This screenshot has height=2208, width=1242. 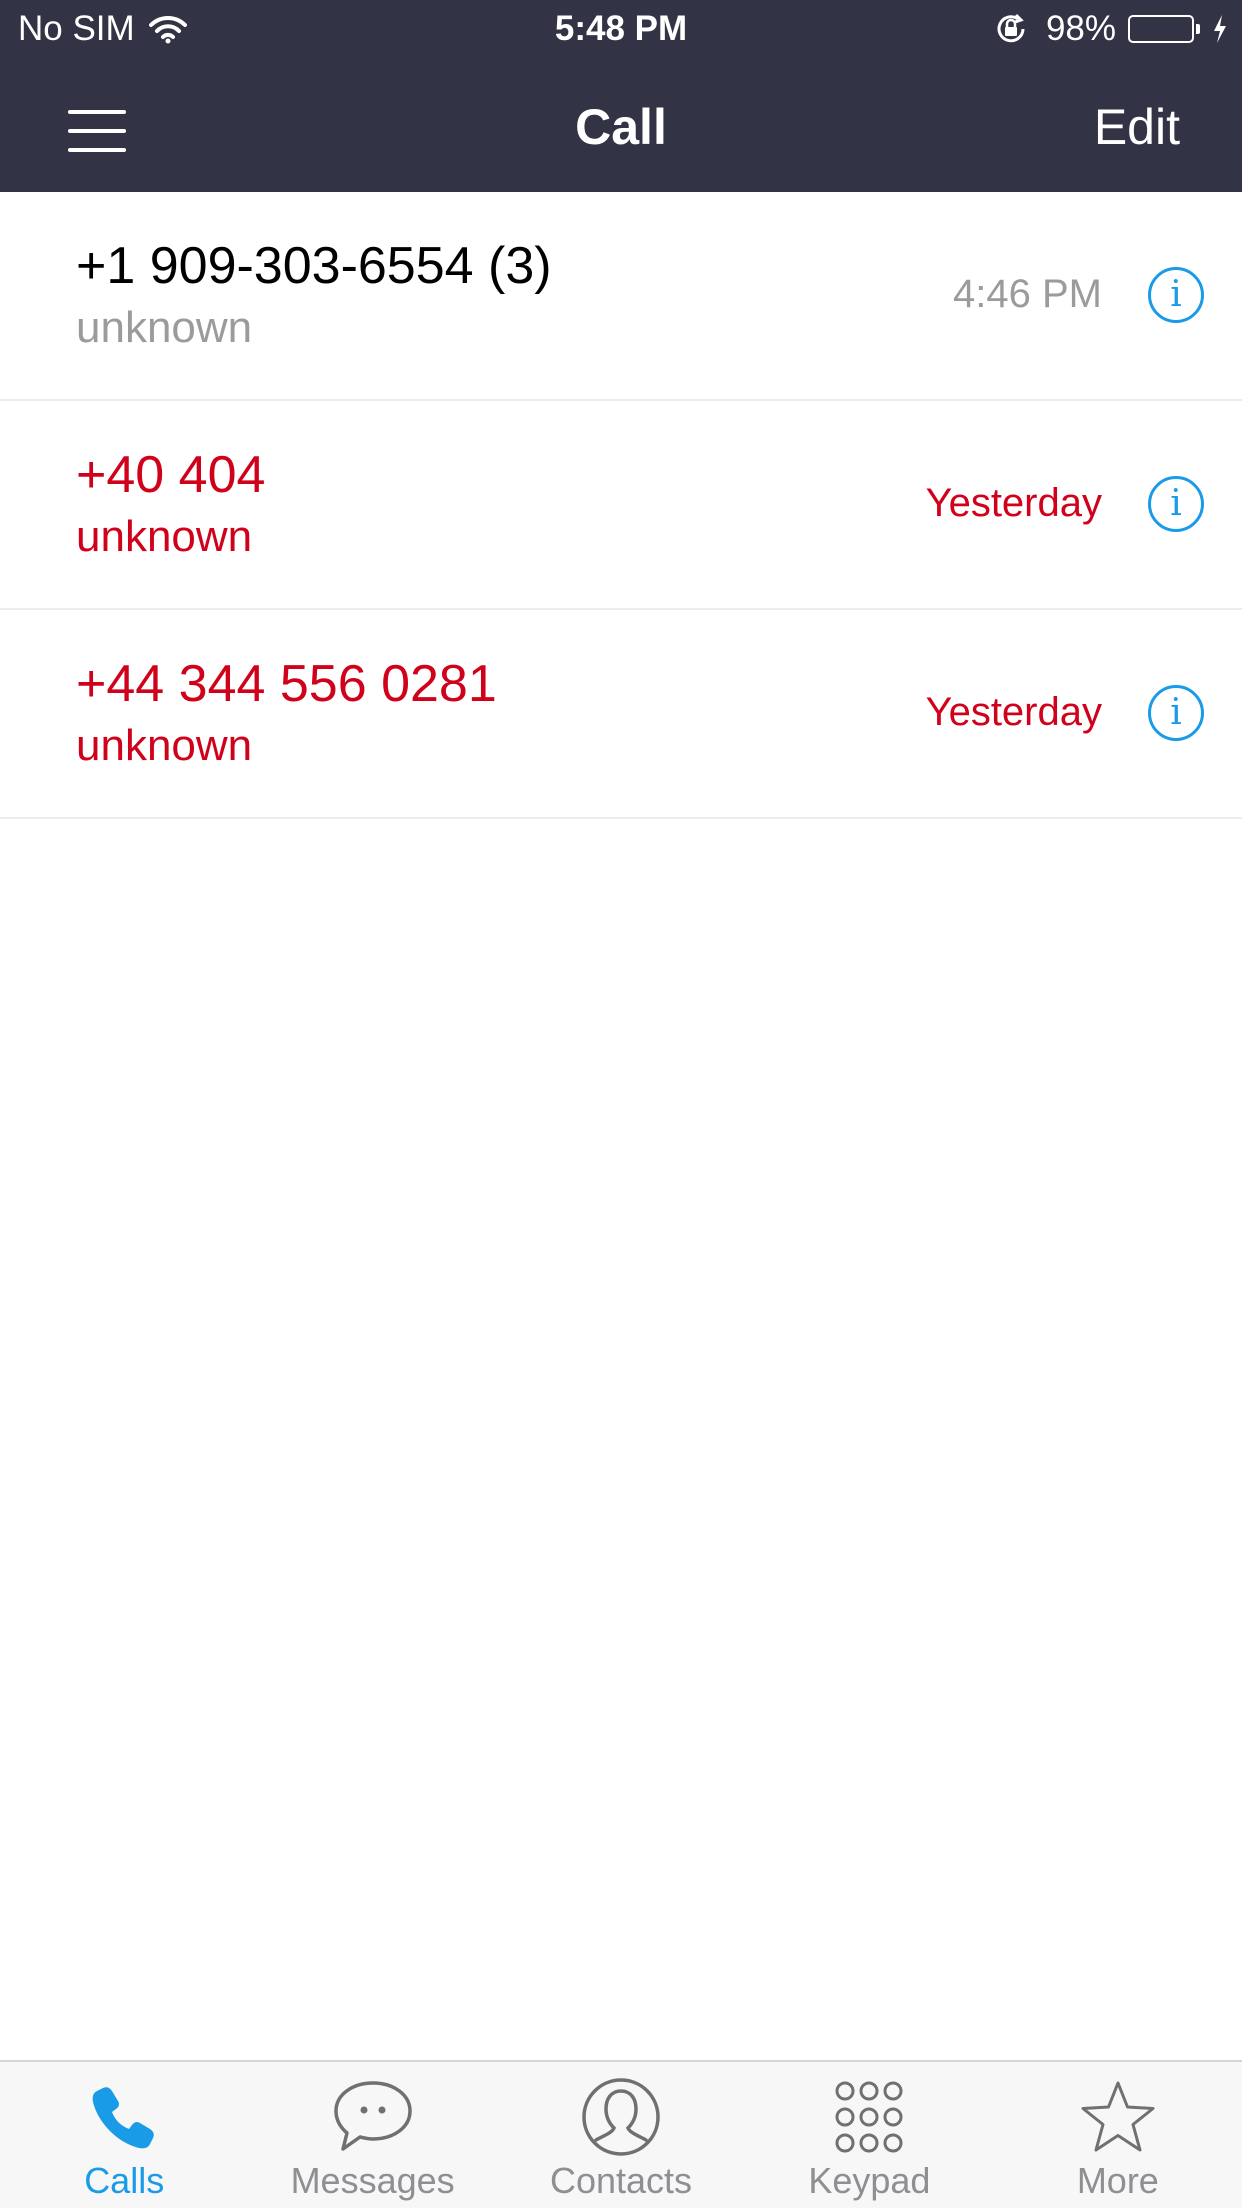 What do you see at coordinates (171, 475) in the screenshot?
I see `call-number: +40 404` at bounding box center [171, 475].